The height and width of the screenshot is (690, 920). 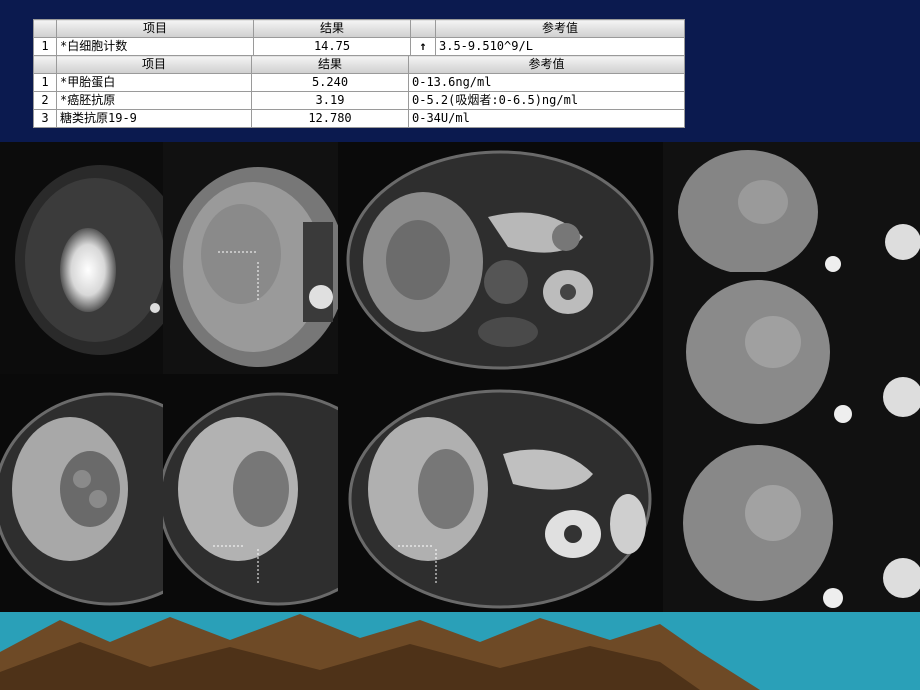 What do you see at coordinates (250, 494) in the screenshot?
I see `mri-portal-panel` at bounding box center [250, 494].